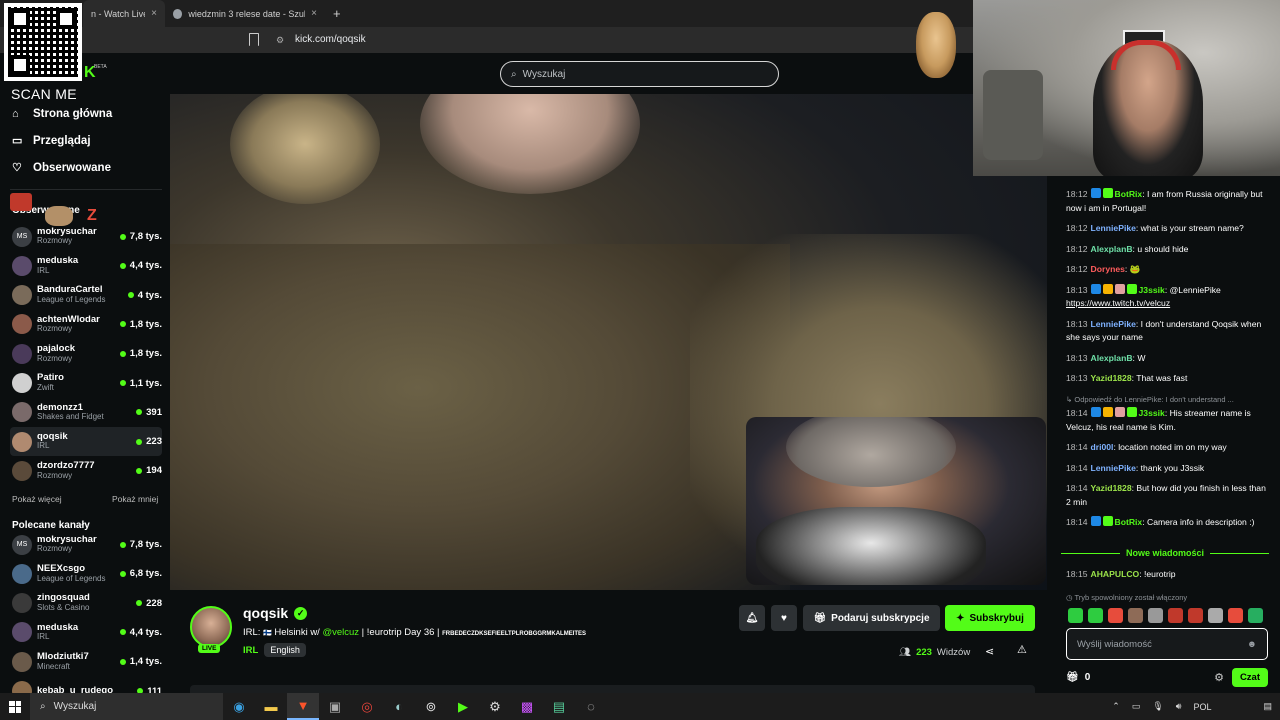 The width and height of the screenshot is (1280, 720). Describe the element at coordinates (15, 706) in the screenshot. I see `start-button` at that location.